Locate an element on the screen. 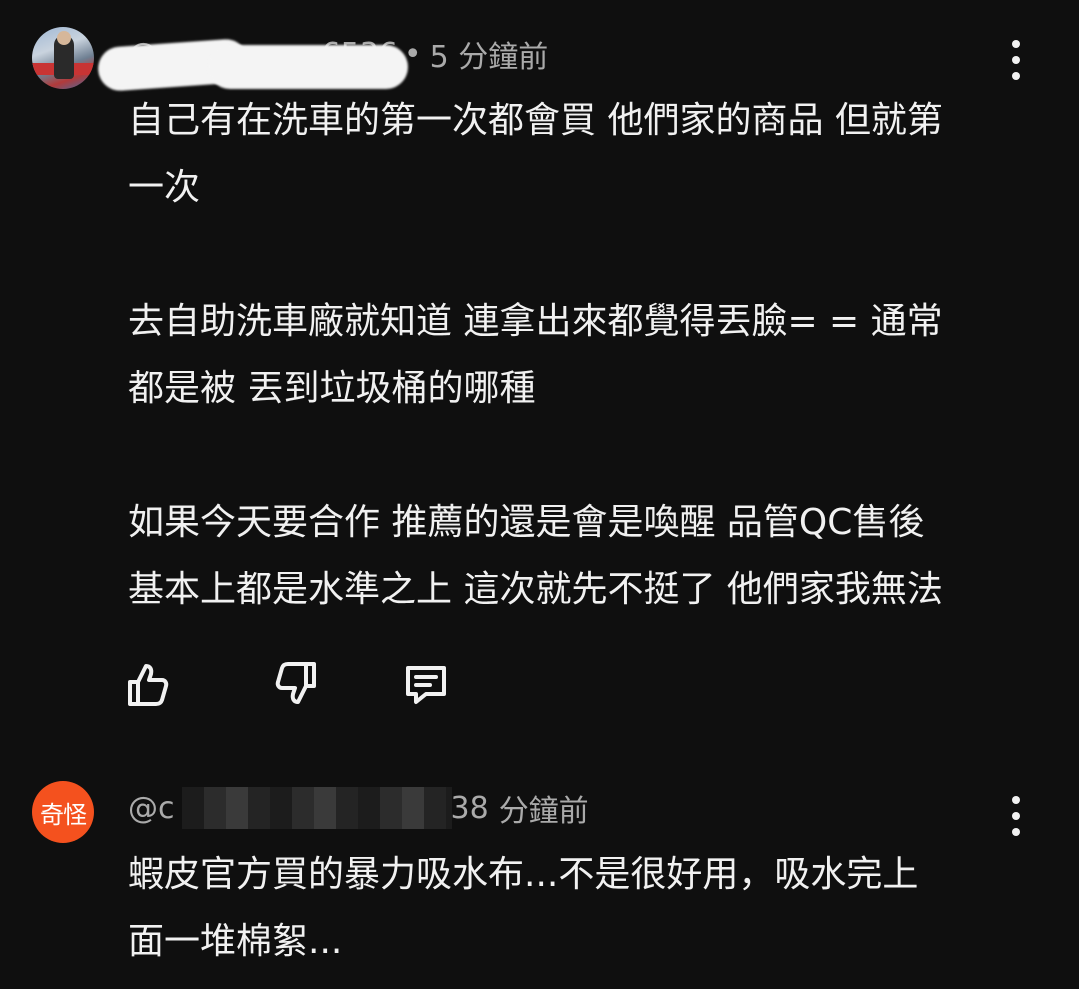 The image size is (1079, 989). comment-timestamp: 分鐘前 is located at coordinates (543, 811).